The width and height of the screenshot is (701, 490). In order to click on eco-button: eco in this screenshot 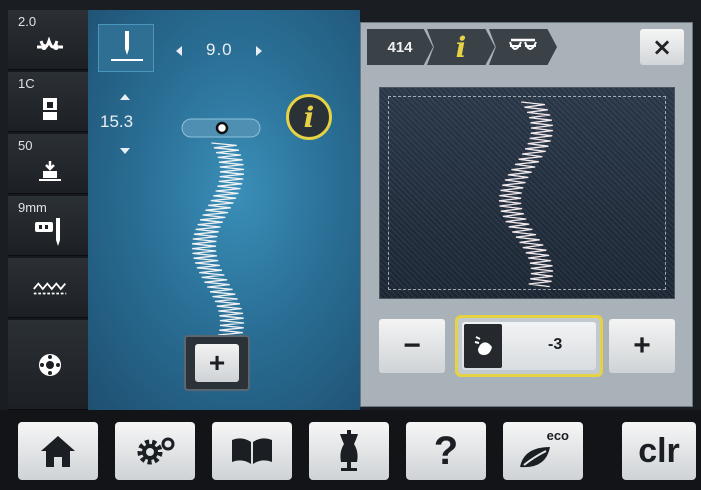, I will do `click(543, 451)`.